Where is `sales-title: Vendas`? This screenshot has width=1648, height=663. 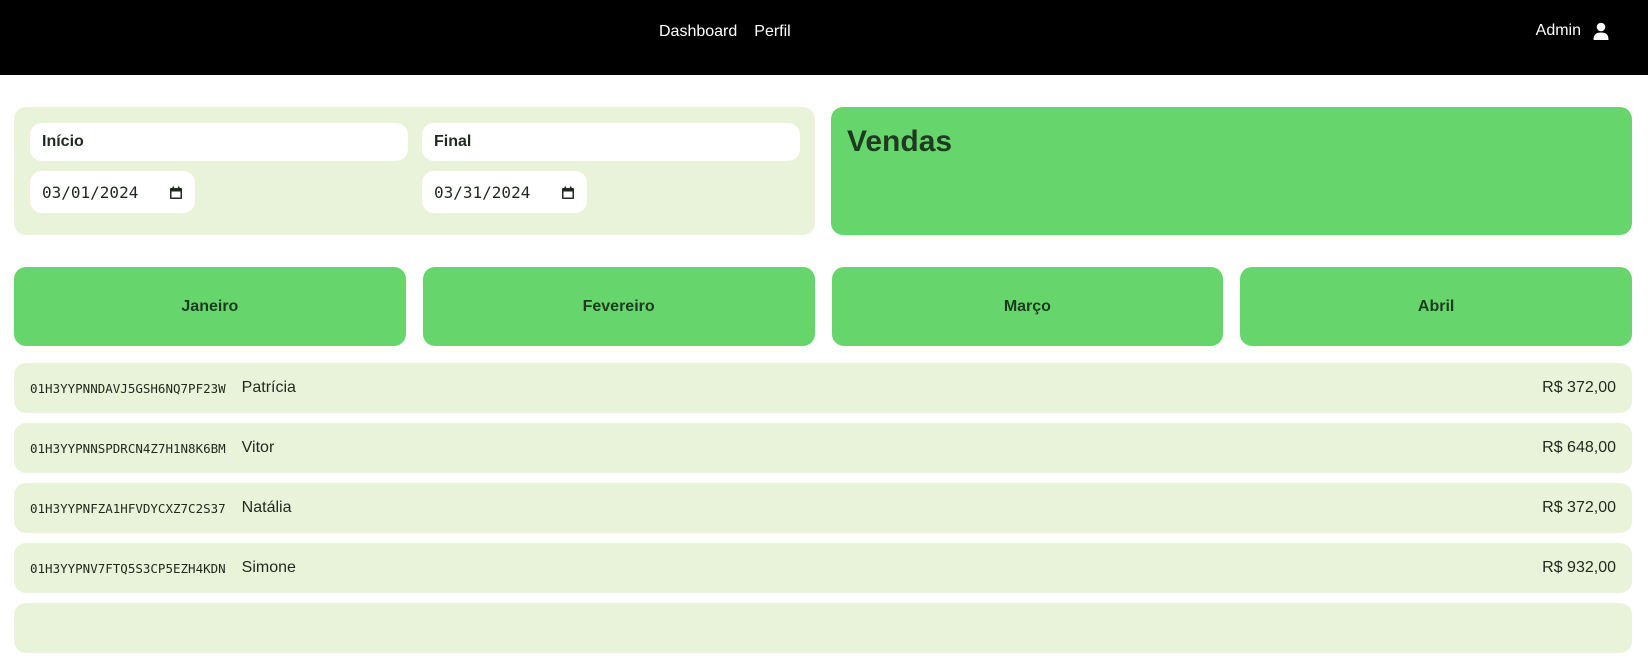
sales-title: Vendas is located at coordinates (900, 141).